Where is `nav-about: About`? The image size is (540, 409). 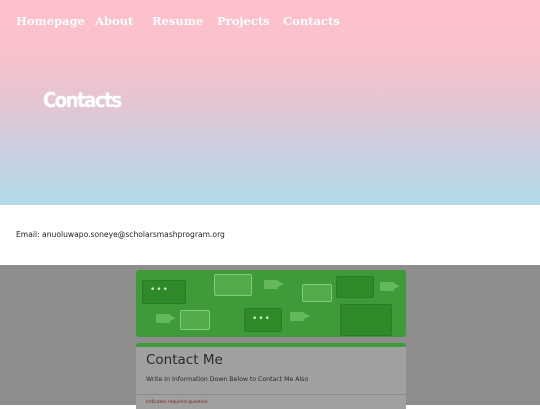
nav-about: About is located at coordinates (114, 21).